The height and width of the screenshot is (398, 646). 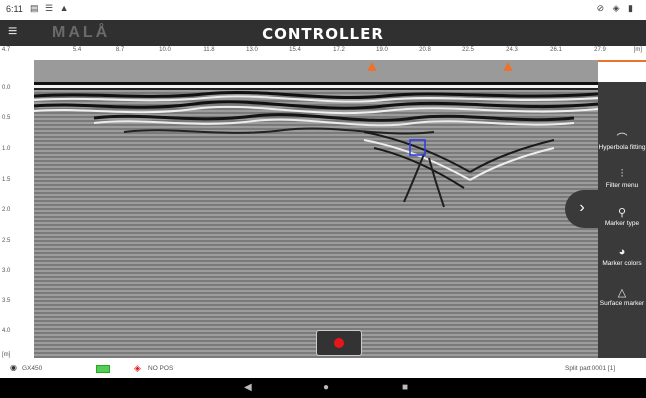 I want to click on filter-menu-button: ⫶ Filter menu, so click(x=622, y=178).